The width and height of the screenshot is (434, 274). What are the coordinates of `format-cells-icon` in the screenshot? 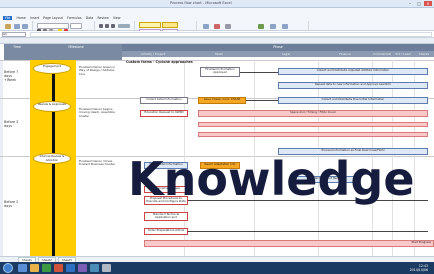 It's located at (228, 26).